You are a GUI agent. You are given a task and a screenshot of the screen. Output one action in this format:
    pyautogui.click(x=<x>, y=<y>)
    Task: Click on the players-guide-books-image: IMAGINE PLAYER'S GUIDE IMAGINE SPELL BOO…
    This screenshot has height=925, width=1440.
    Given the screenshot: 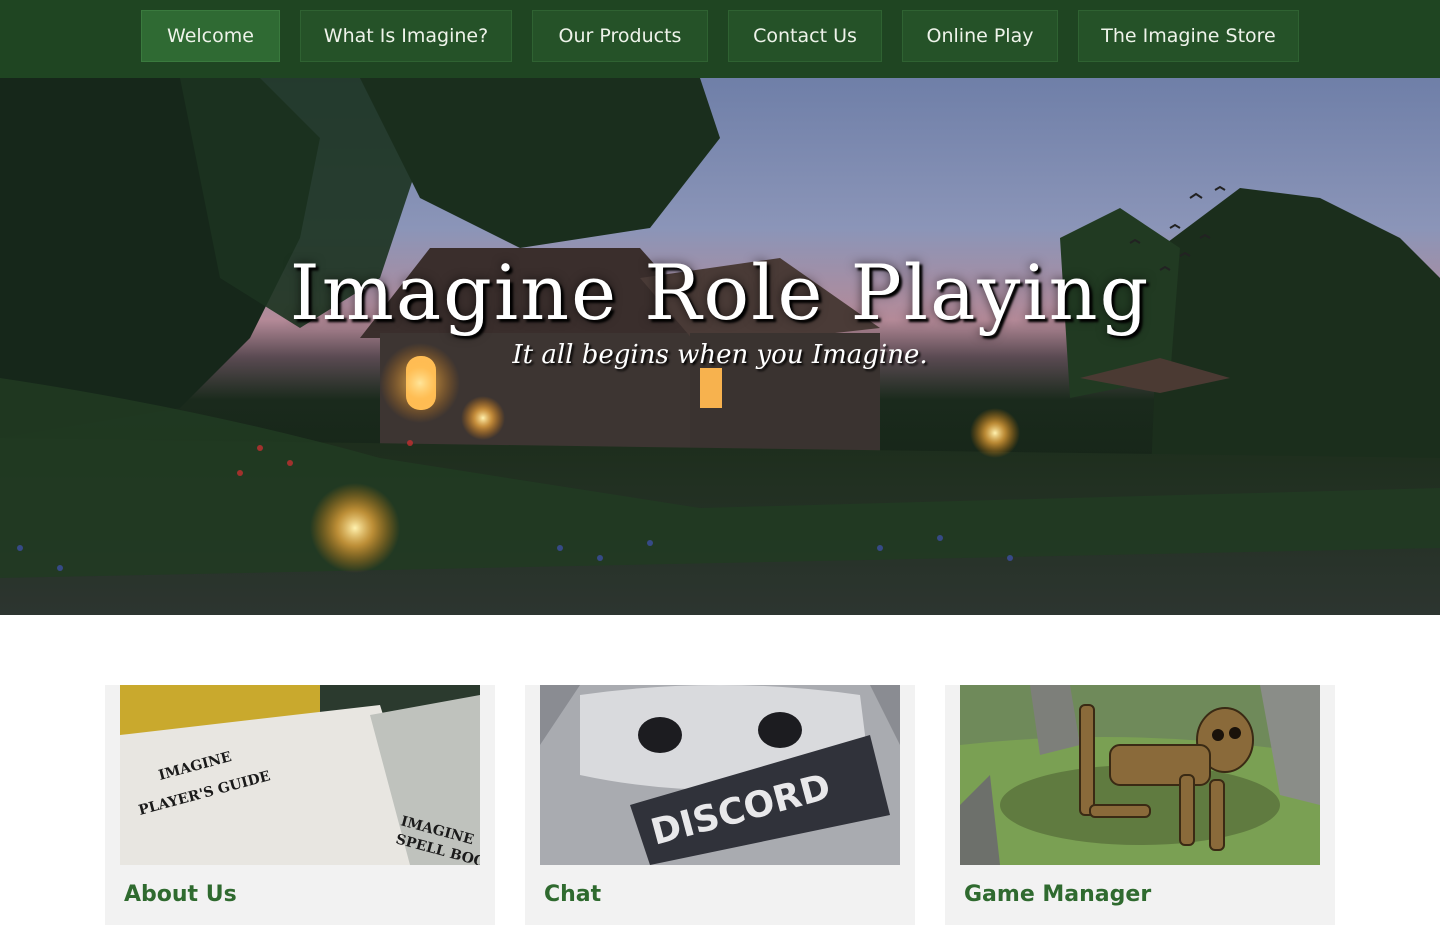 What is the action you would take?
    pyautogui.click(x=300, y=775)
    